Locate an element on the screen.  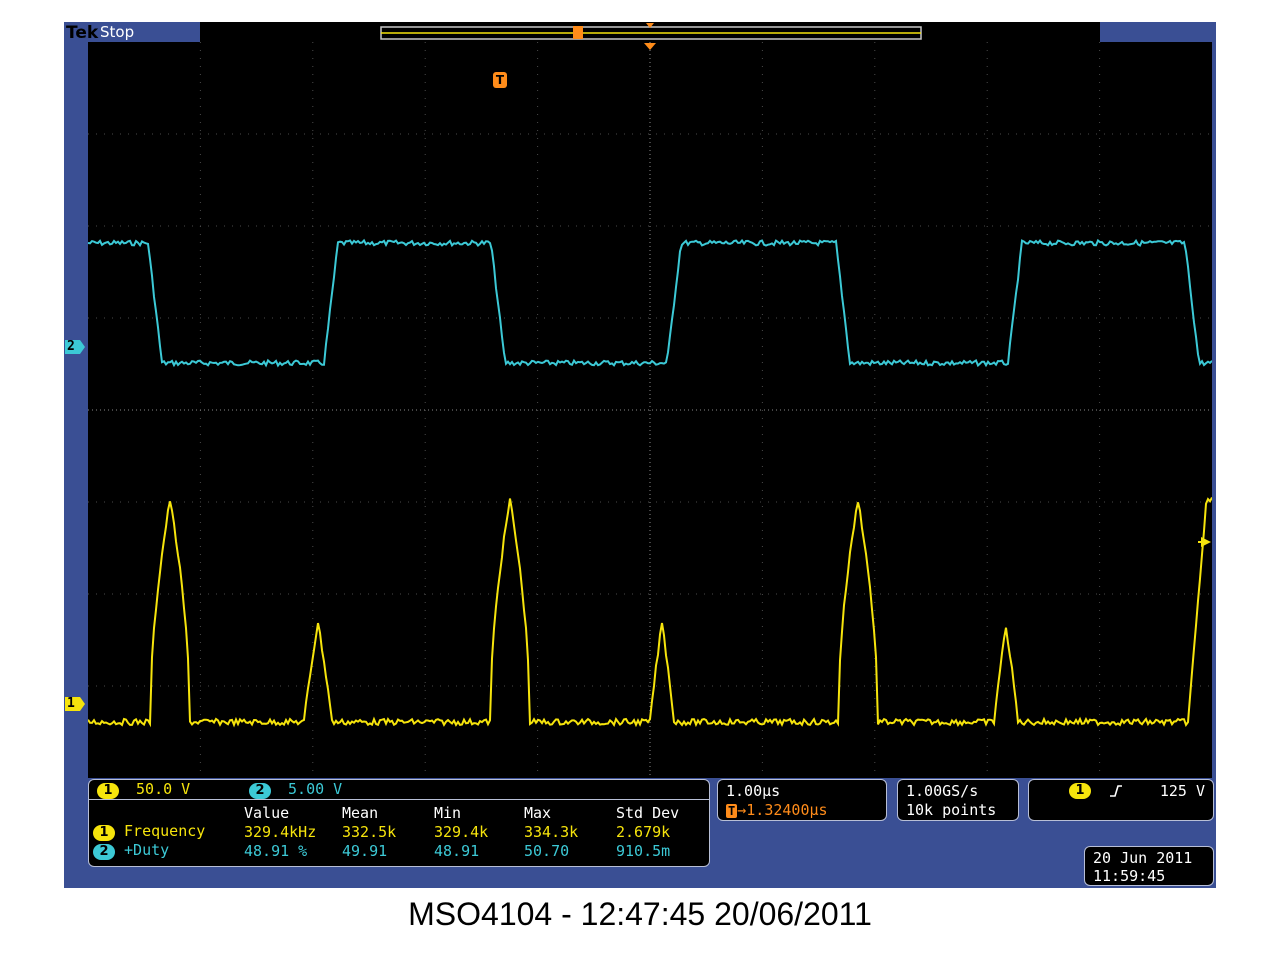
brand-logo: Tek is located at coordinates (82, 33).